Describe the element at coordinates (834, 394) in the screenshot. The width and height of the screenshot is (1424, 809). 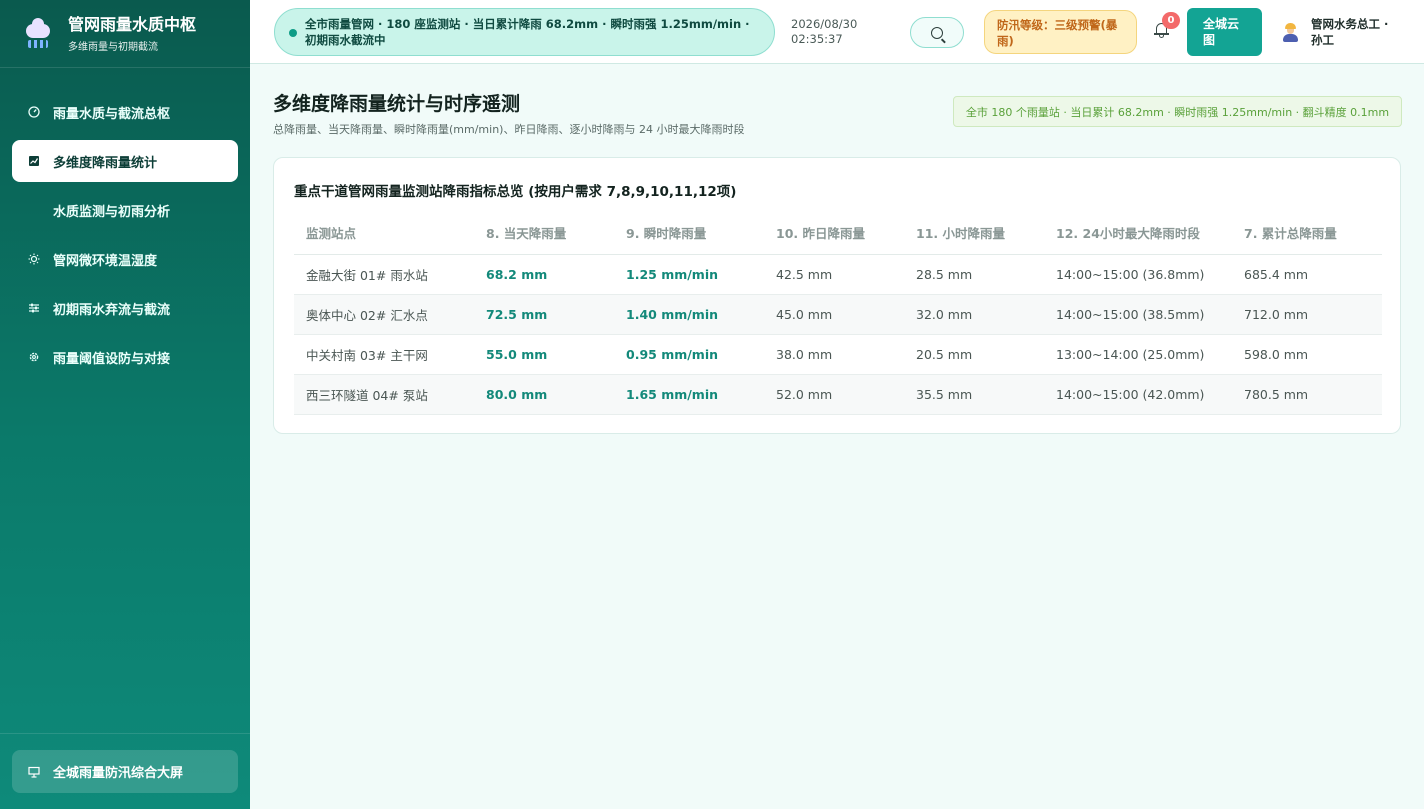
I see `yesterday-rainfall-cell: 52.0 mm` at that location.